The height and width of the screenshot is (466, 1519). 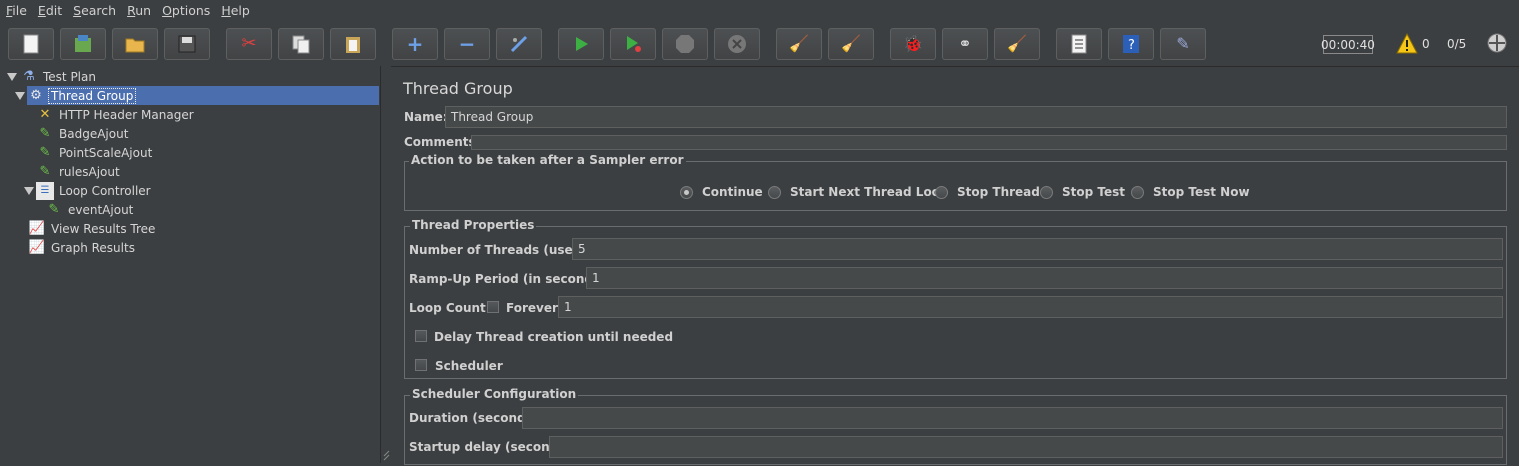 What do you see at coordinates (94, 11) in the screenshot?
I see `menu-search: Search` at bounding box center [94, 11].